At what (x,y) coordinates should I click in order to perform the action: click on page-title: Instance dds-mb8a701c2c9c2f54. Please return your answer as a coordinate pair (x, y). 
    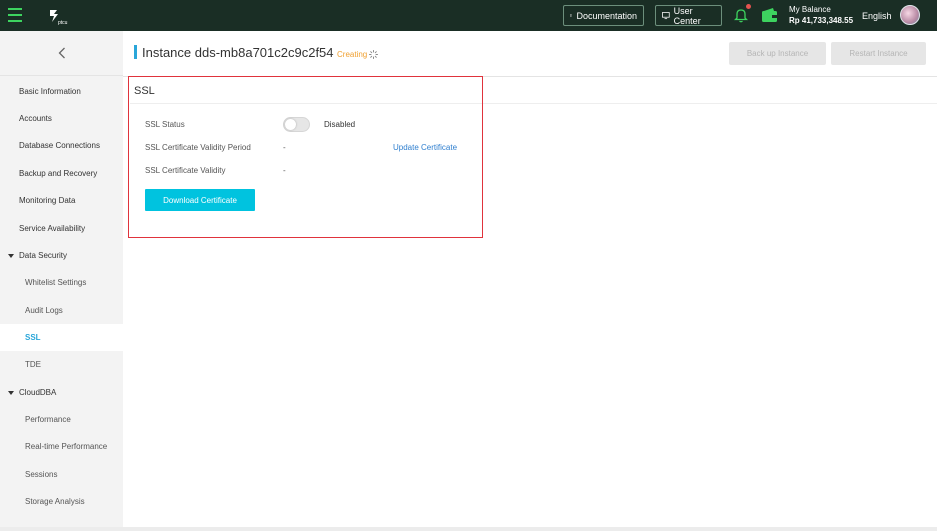
    Looking at the image, I should click on (238, 52).